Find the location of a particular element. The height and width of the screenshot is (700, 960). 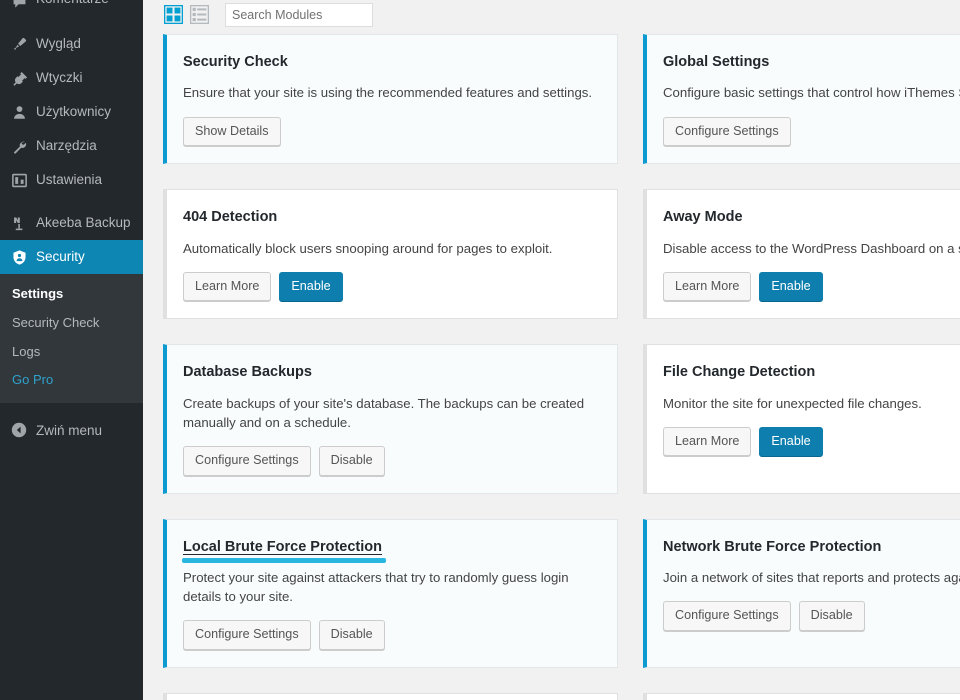

module-actions: Configure Settings is located at coordinates (811, 131).